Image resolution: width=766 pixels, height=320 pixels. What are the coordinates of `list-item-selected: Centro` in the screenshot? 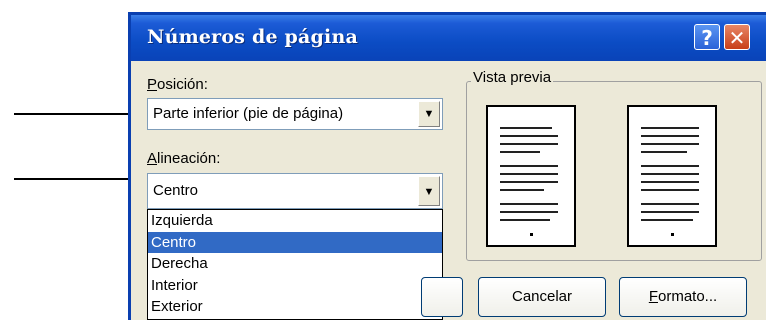 It's located at (295, 242).